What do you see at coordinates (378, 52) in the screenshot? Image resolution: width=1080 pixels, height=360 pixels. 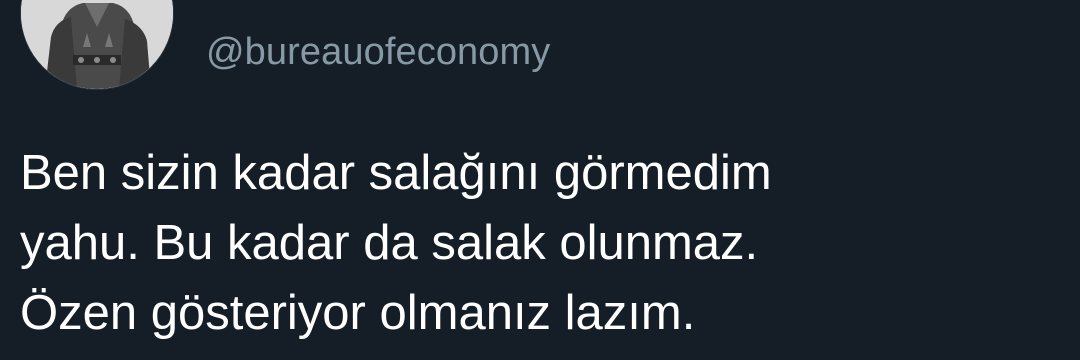 I see `user-handle: @bureauofeconomy` at bounding box center [378, 52].